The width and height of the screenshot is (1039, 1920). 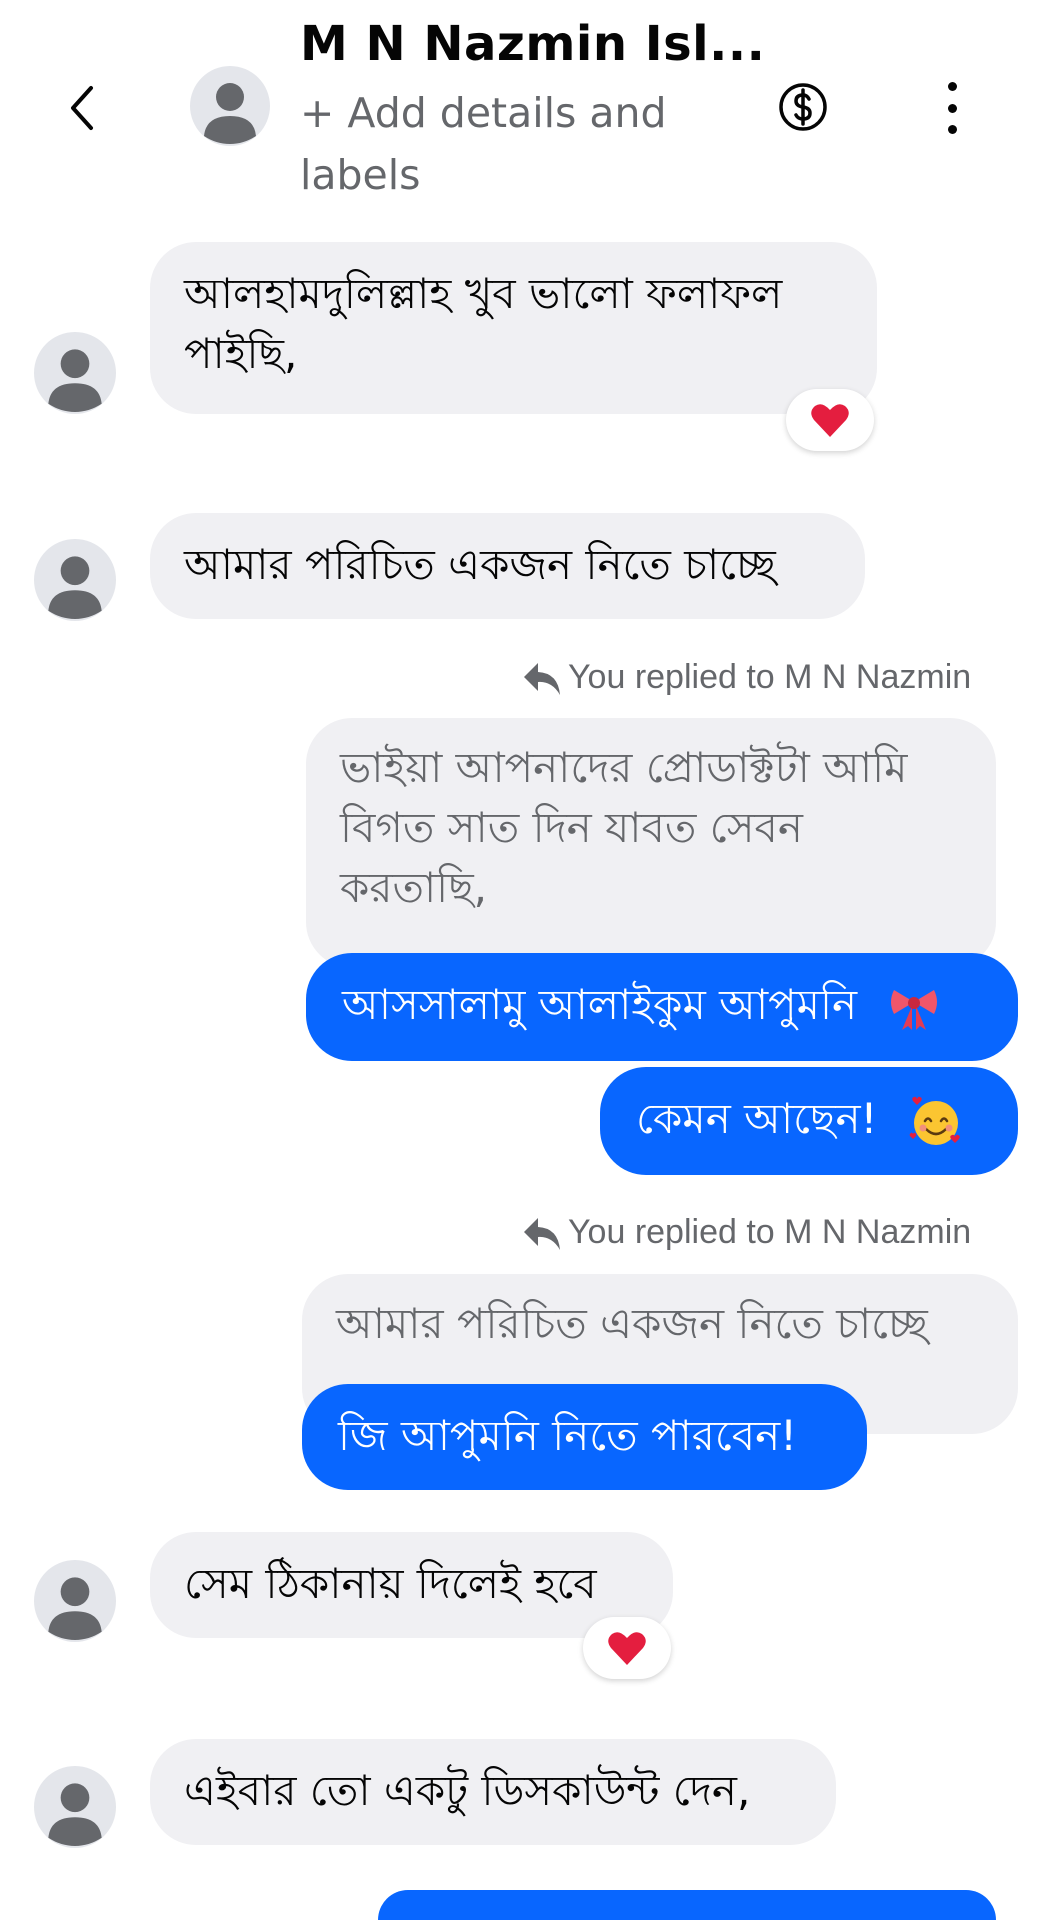 I want to click on payment-button, so click(x=803, y=107).